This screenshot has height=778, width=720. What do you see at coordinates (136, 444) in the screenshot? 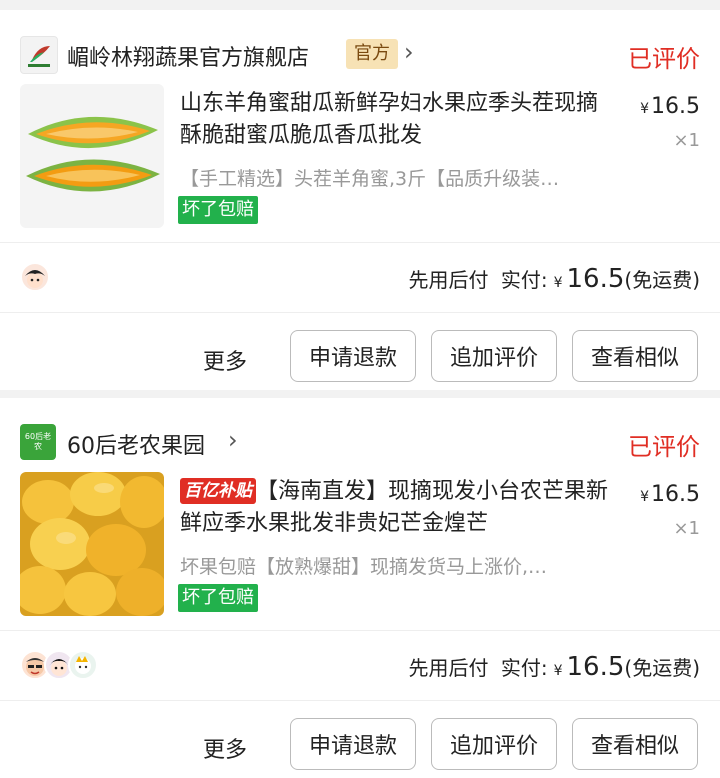
I see `shop-name: 60后老农果园` at bounding box center [136, 444].